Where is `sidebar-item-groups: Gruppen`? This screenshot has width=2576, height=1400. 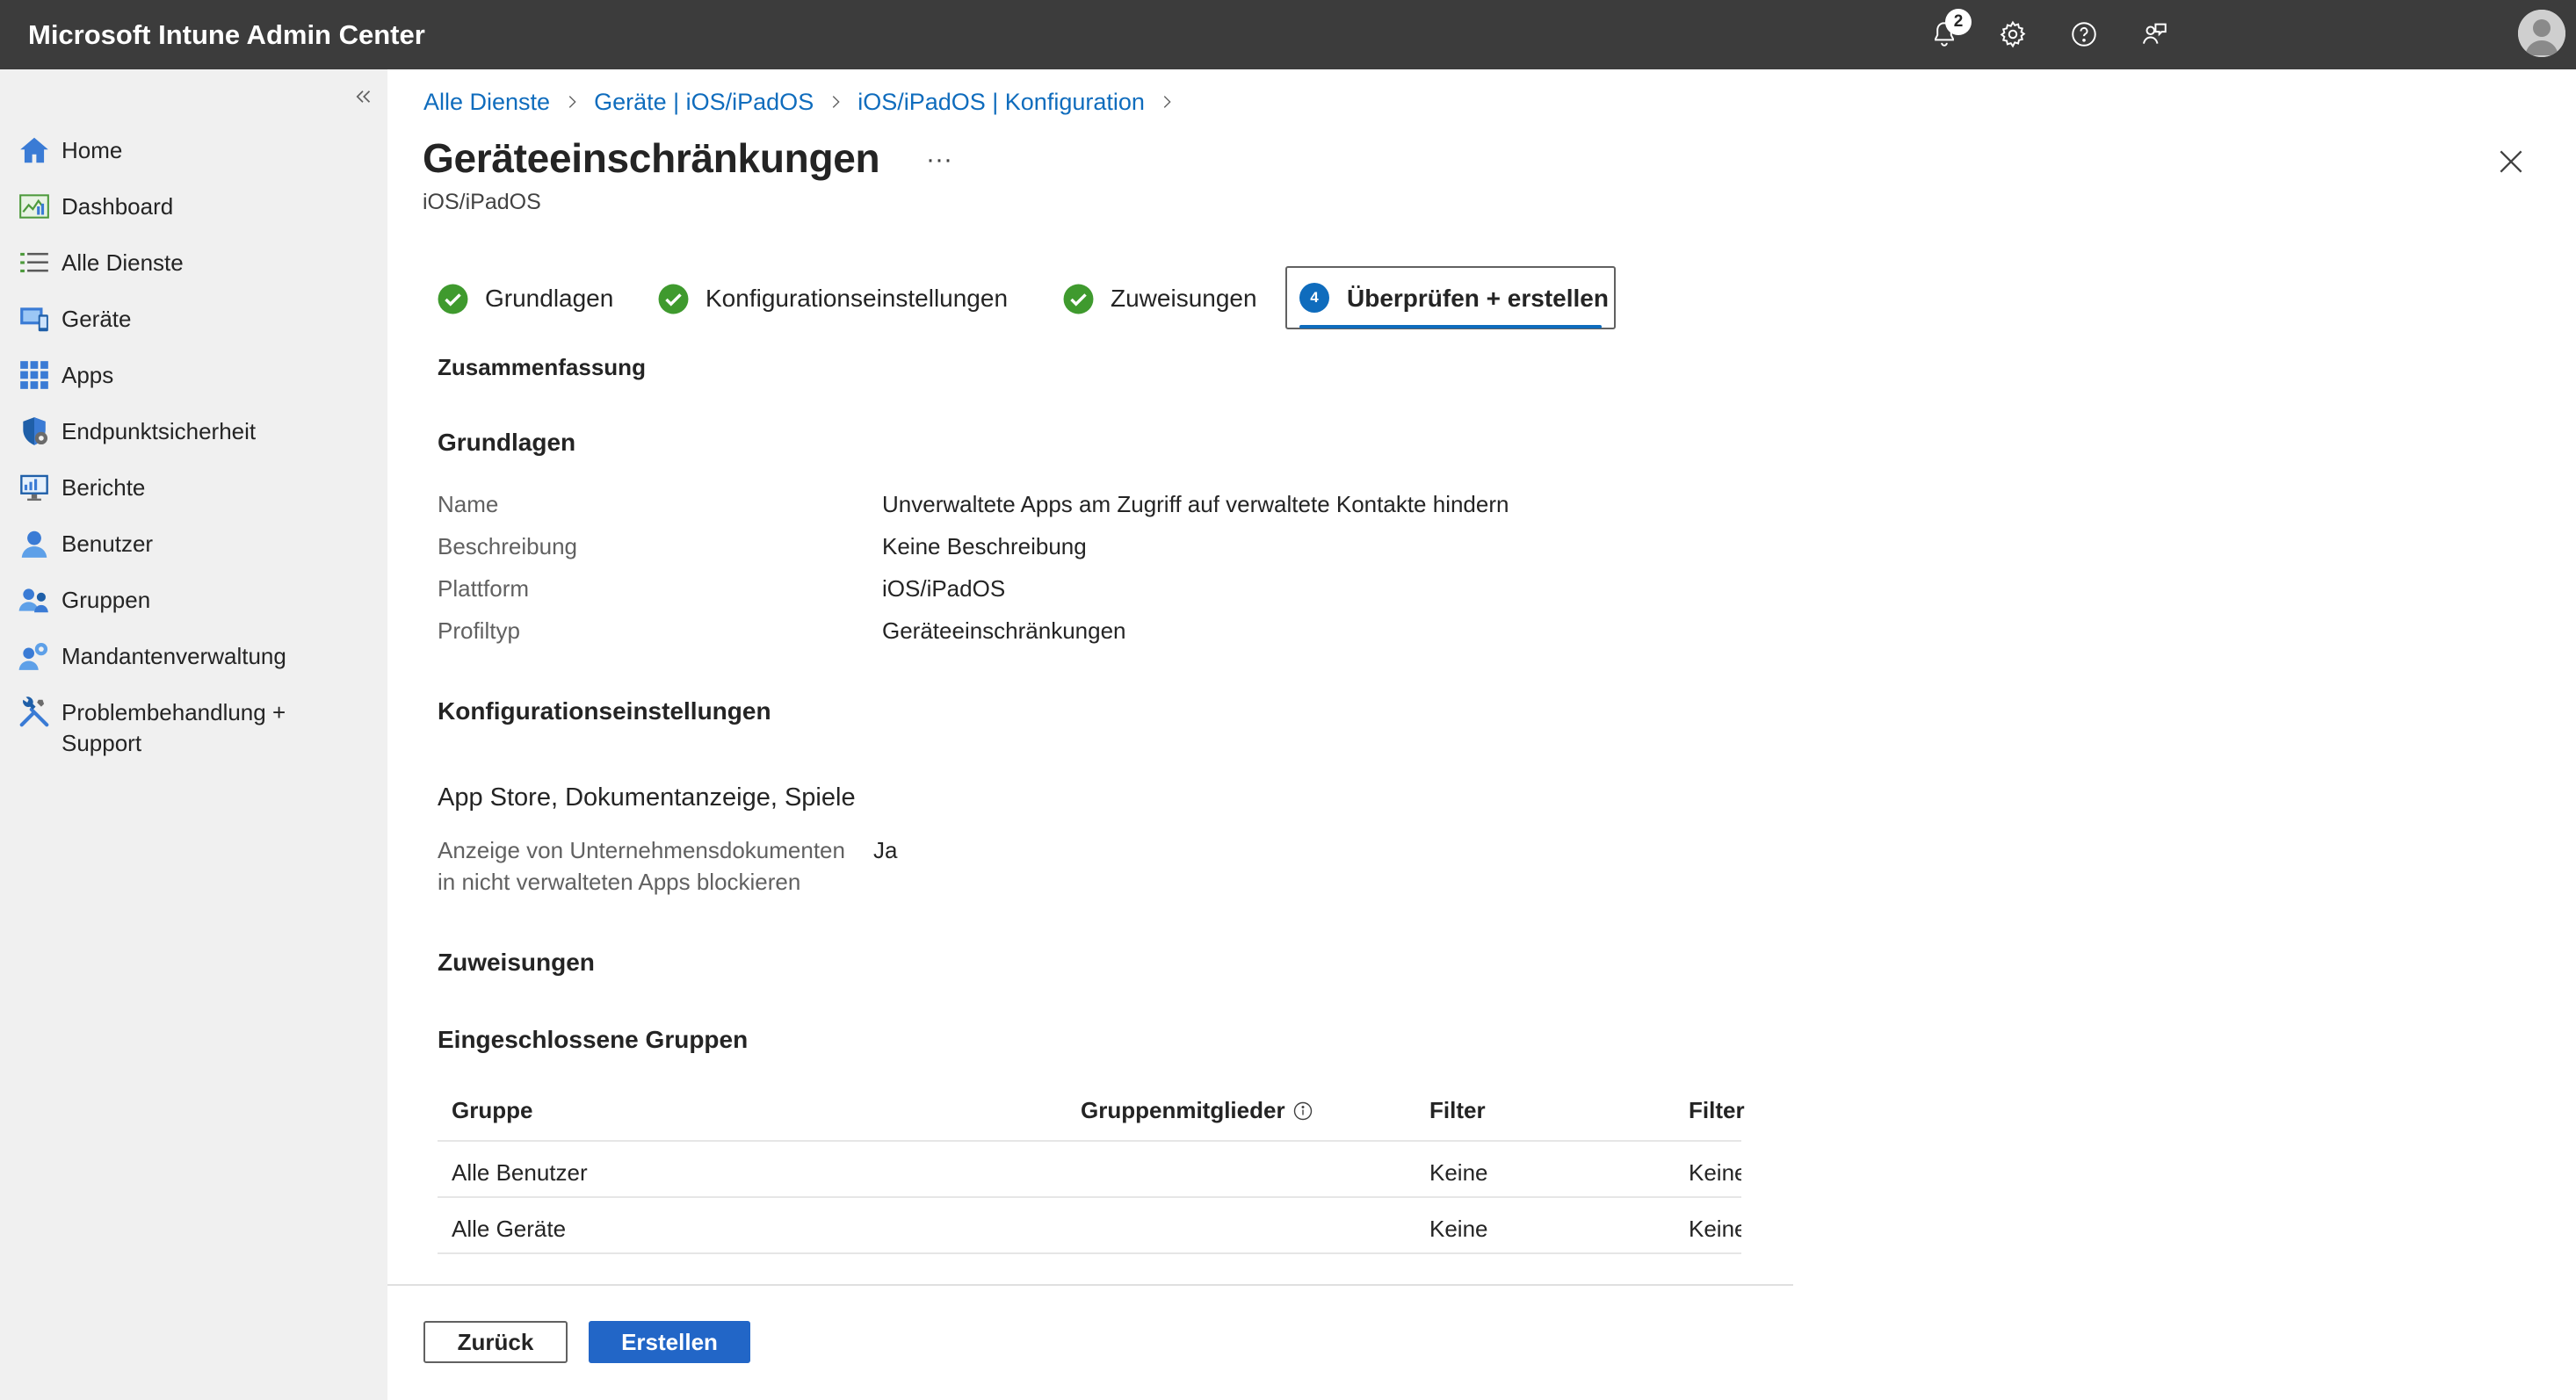 sidebar-item-groups: Gruppen is located at coordinates (193, 599).